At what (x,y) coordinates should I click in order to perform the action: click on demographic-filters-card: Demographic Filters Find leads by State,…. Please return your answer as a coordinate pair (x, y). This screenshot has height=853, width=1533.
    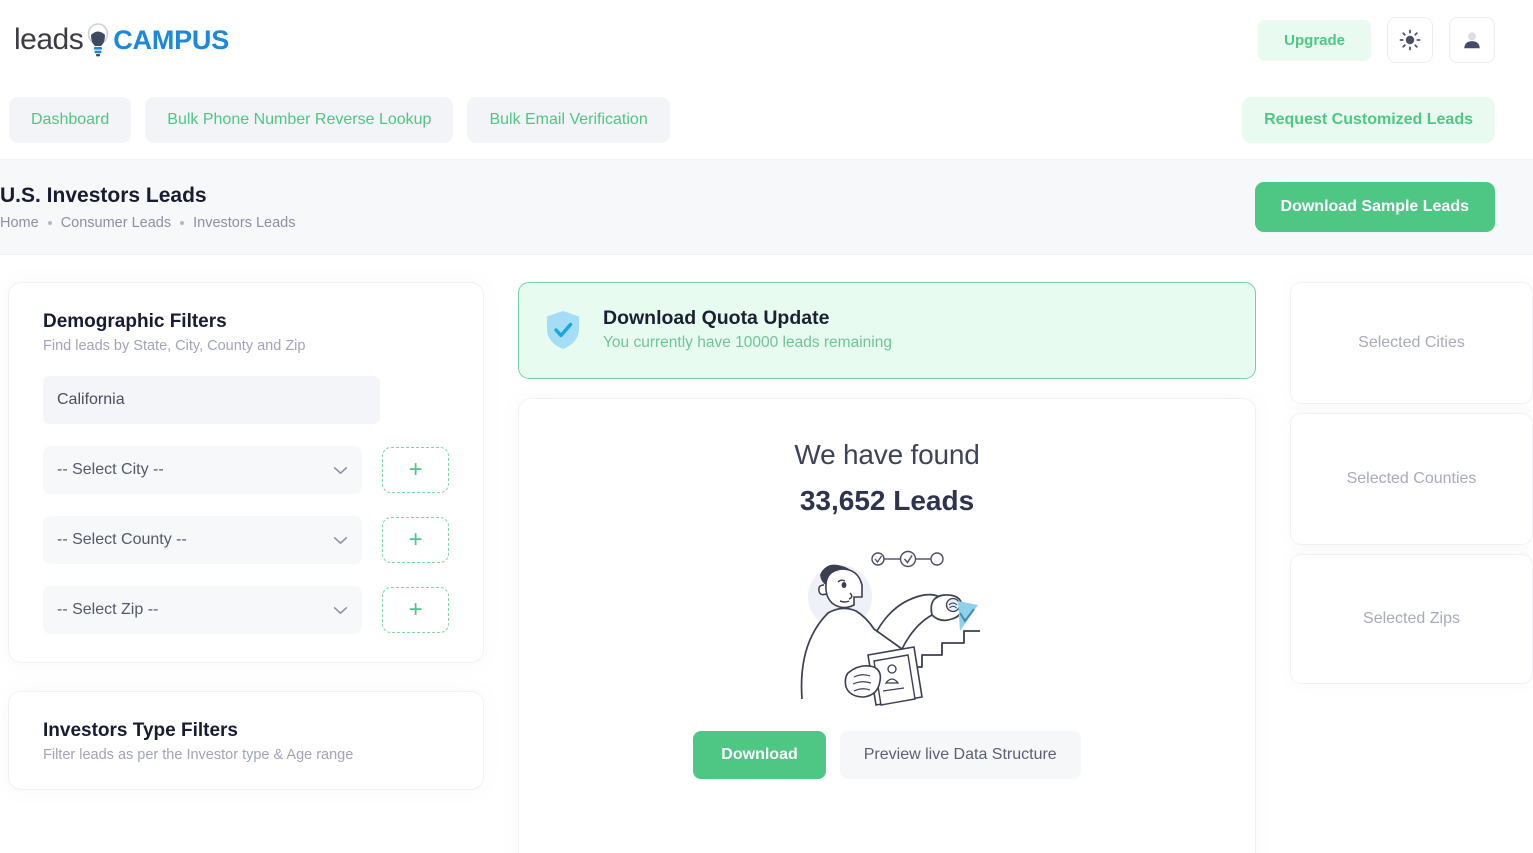
    Looking at the image, I should click on (246, 472).